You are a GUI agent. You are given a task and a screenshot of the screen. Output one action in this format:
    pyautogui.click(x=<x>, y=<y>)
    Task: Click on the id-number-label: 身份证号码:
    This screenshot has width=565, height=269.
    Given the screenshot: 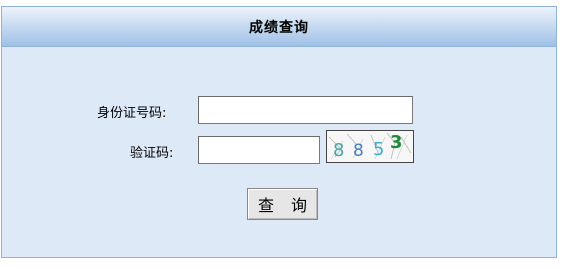 What is the action you would take?
    pyautogui.click(x=132, y=113)
    